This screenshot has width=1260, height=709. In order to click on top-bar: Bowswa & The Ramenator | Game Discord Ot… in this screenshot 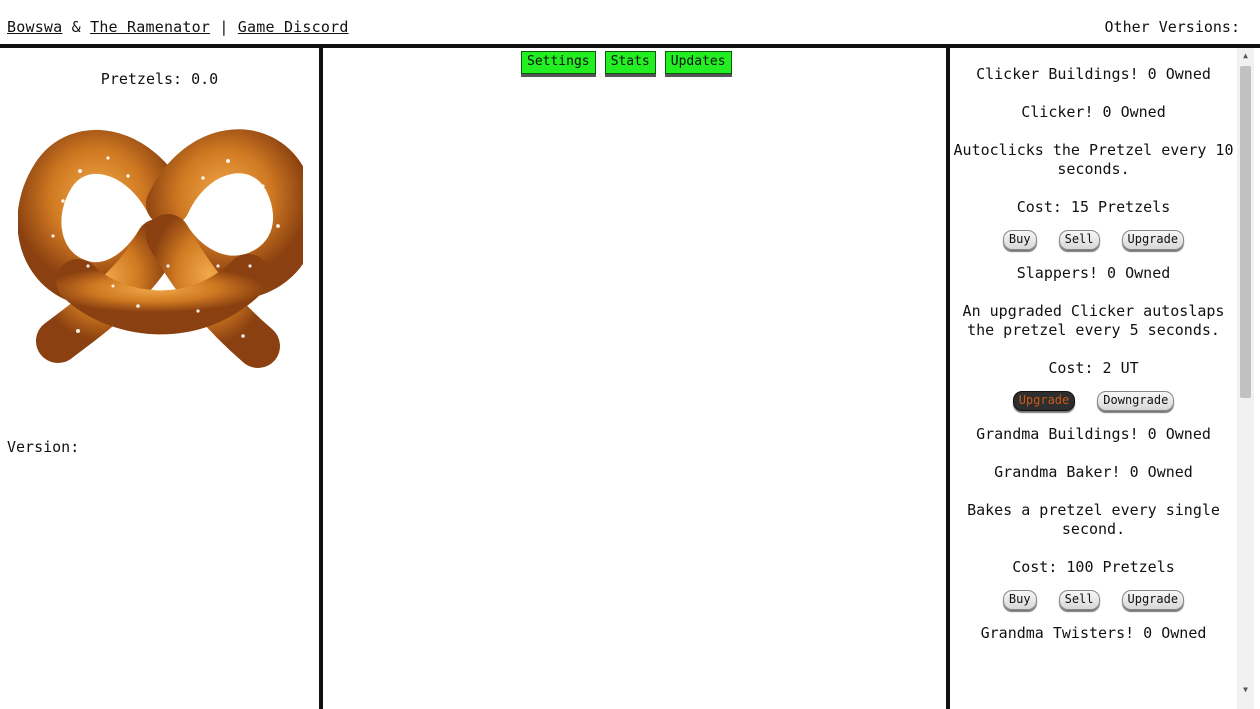, I will do `click(630, 22)`.